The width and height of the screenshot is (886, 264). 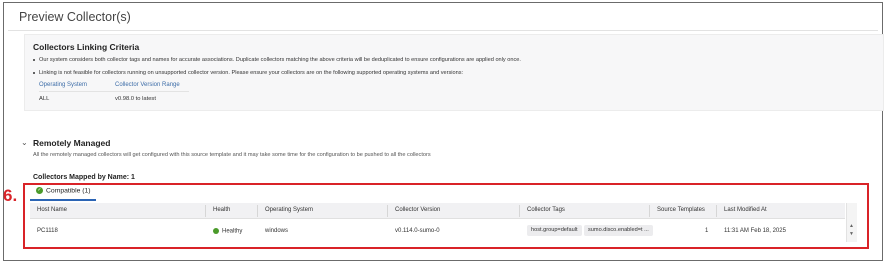 I want to click on column-header-health: Health, so click(x=221, y=210).